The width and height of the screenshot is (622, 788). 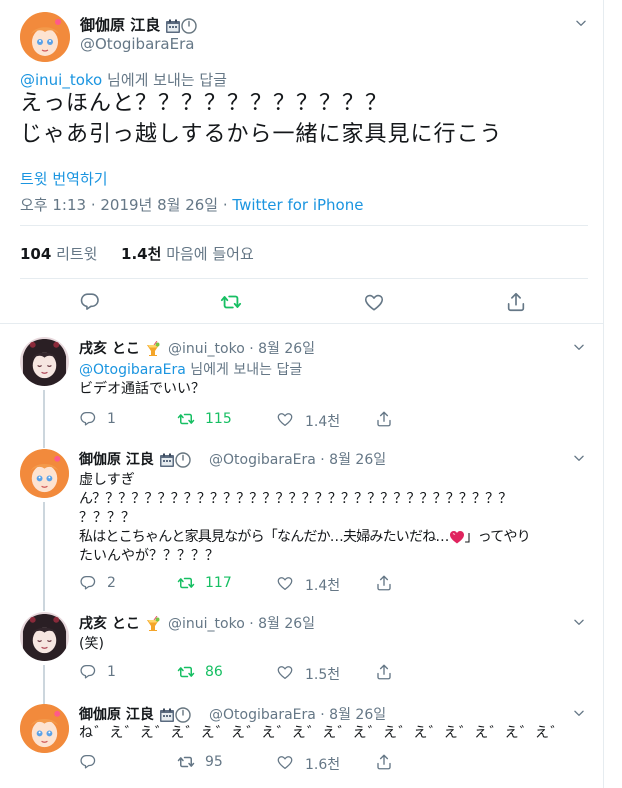 I want to click on retweet-stat-label: 리트윗, so click(x=74, y=254).